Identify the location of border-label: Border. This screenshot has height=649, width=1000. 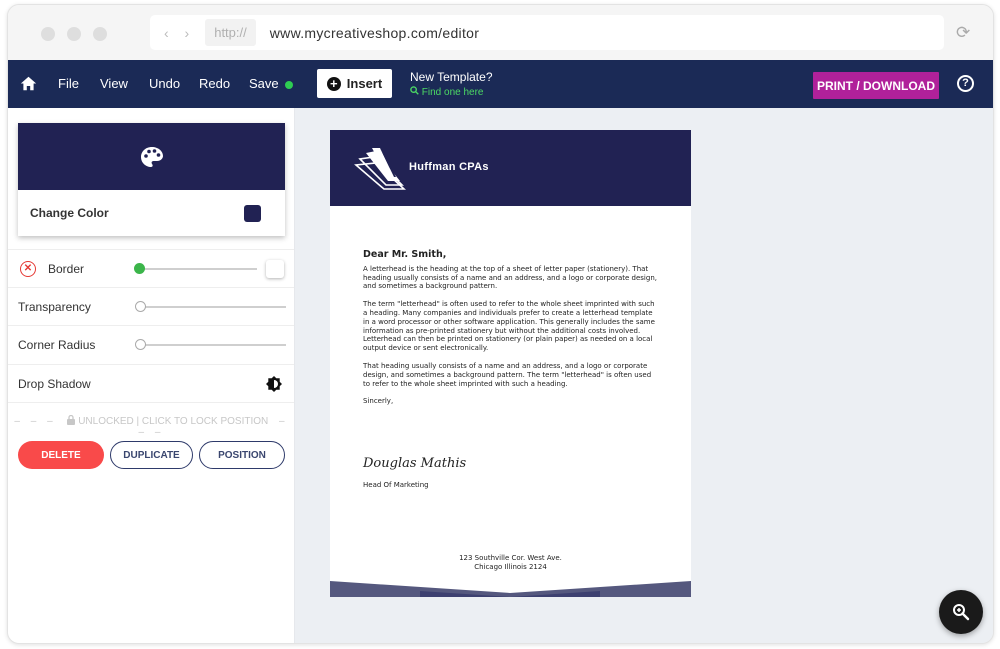
(66, 268).